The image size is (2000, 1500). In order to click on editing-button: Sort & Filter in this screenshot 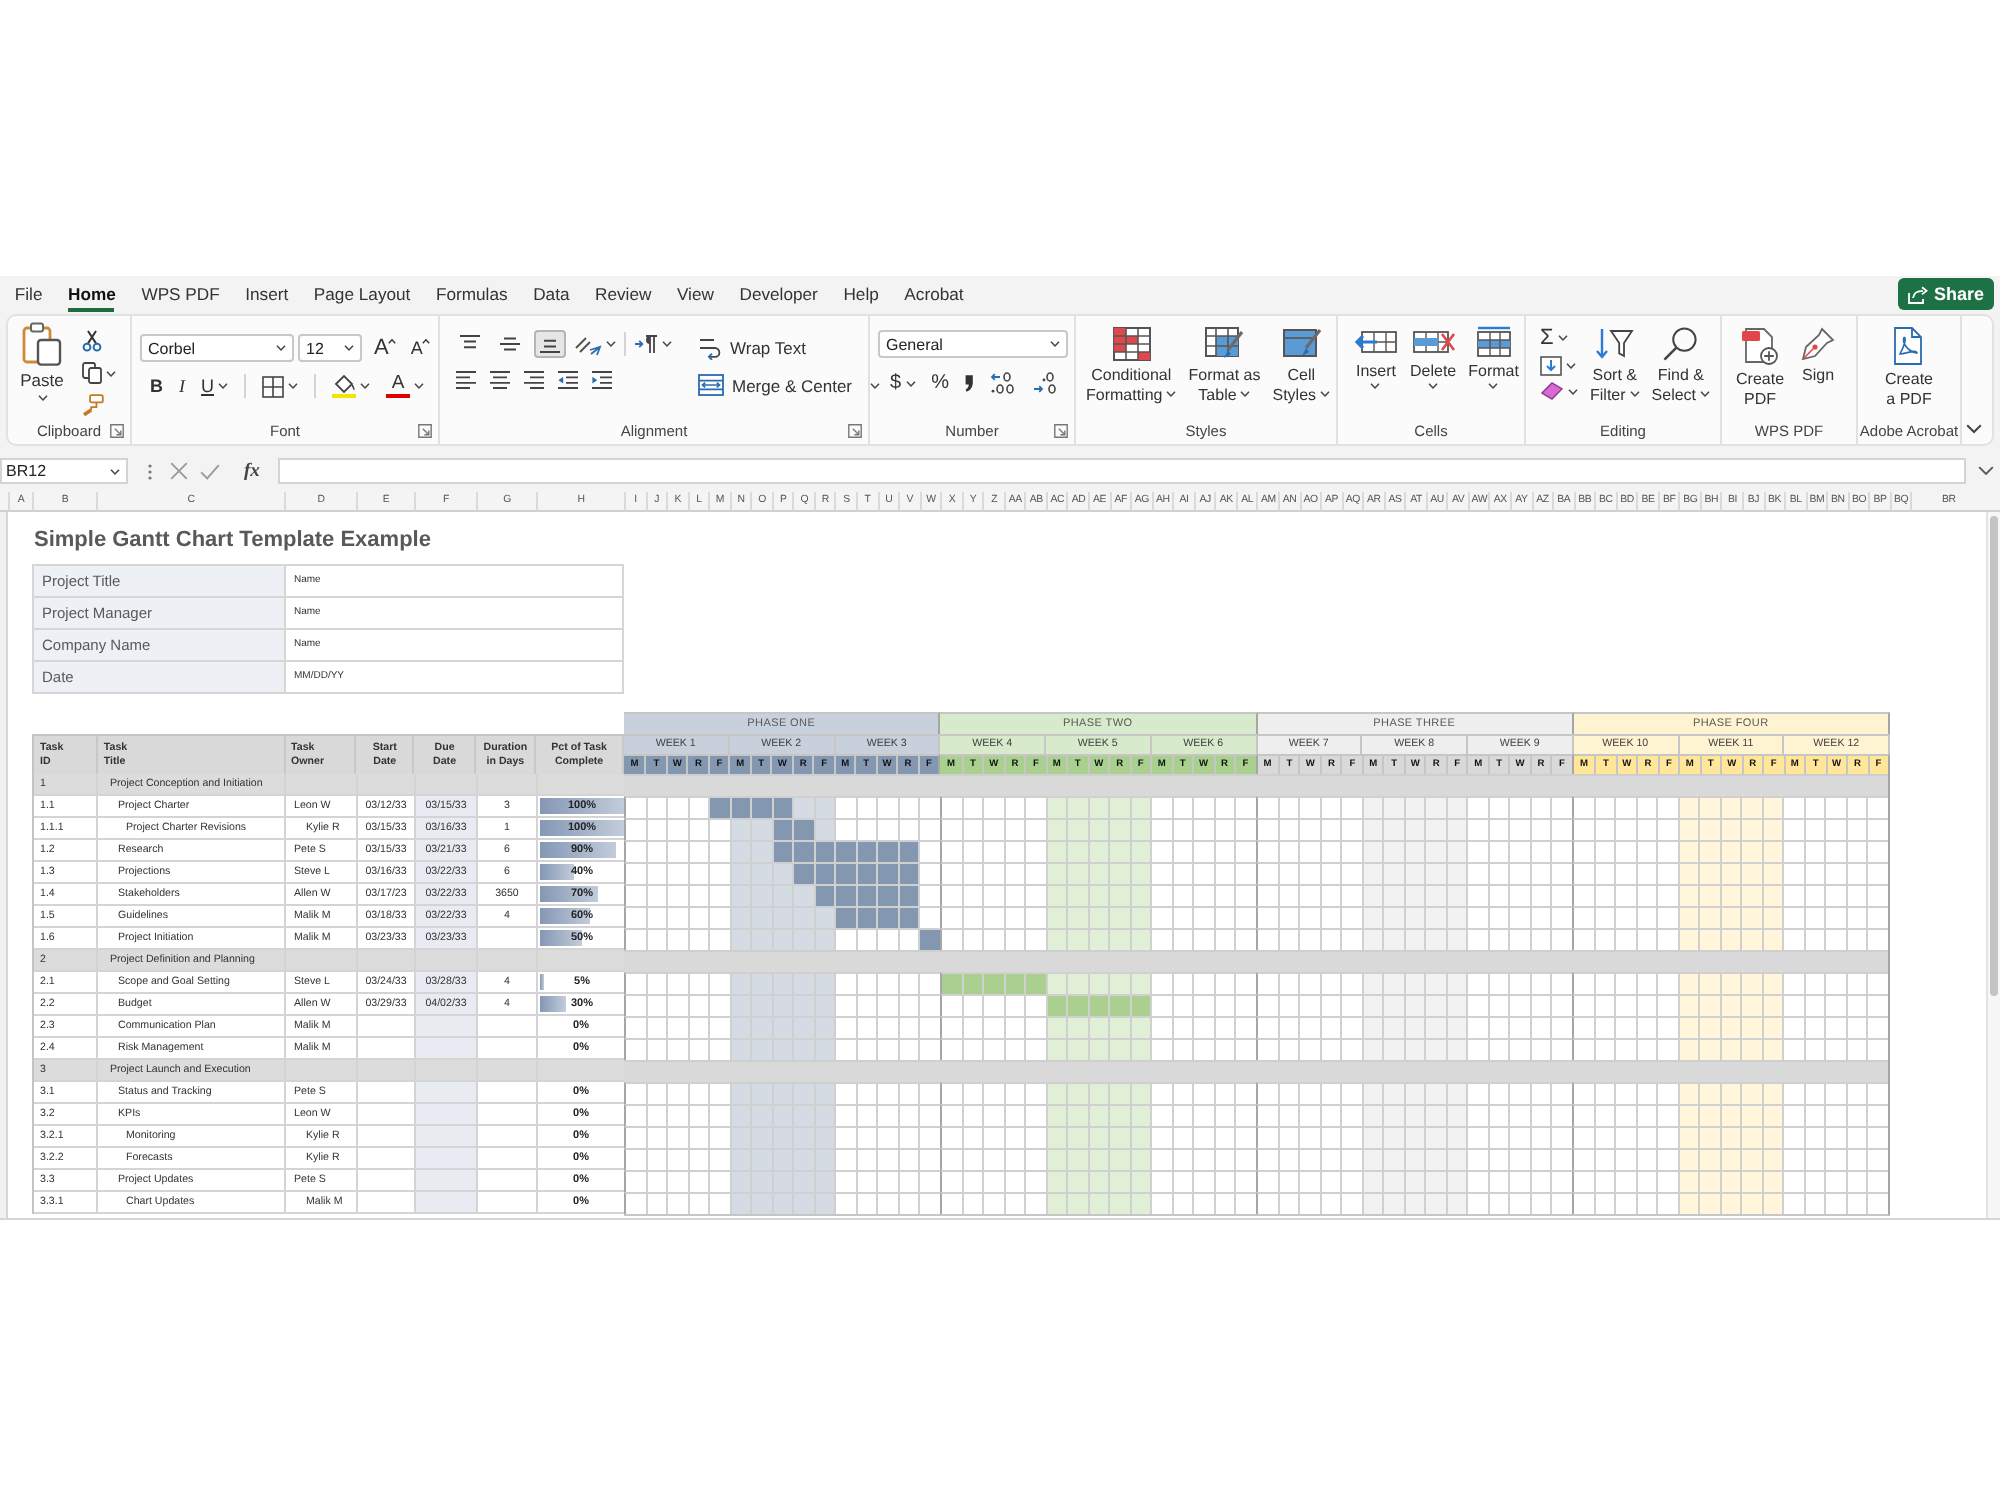, I will do `click(1615, 365)`.